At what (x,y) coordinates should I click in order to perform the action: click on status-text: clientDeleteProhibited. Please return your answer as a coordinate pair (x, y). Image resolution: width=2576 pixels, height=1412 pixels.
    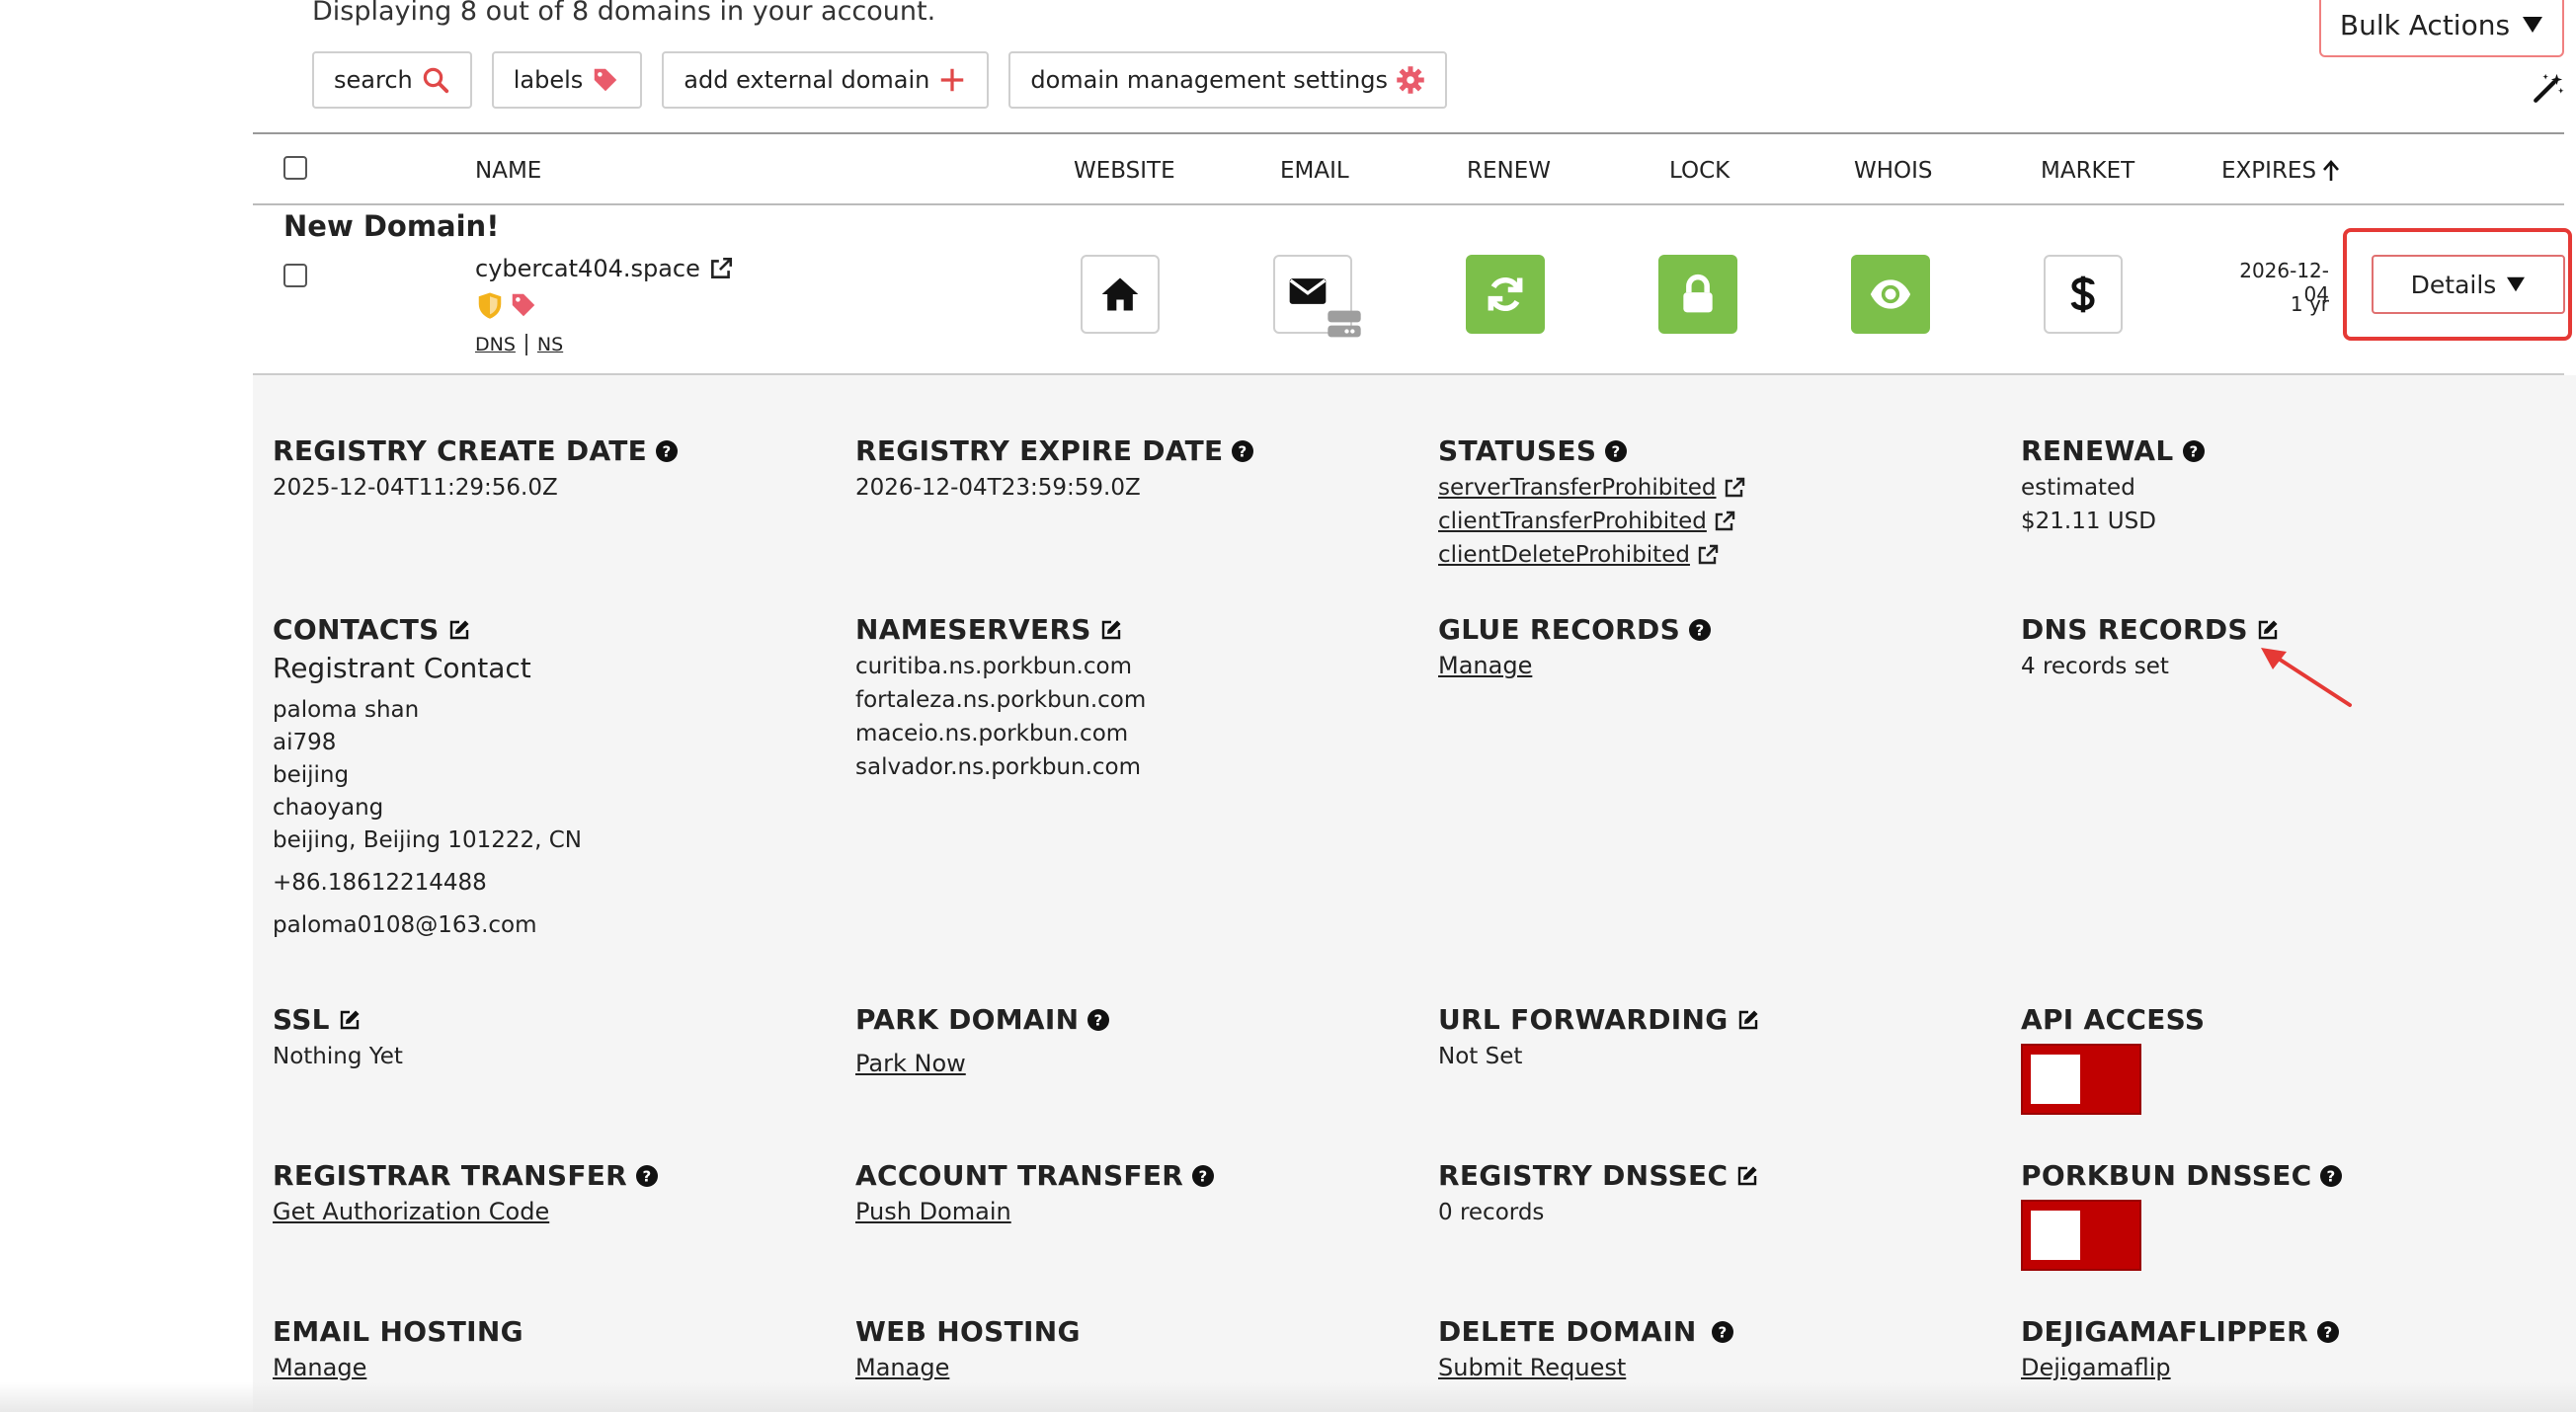
    Looking at the image, I should click on (1564, 555).